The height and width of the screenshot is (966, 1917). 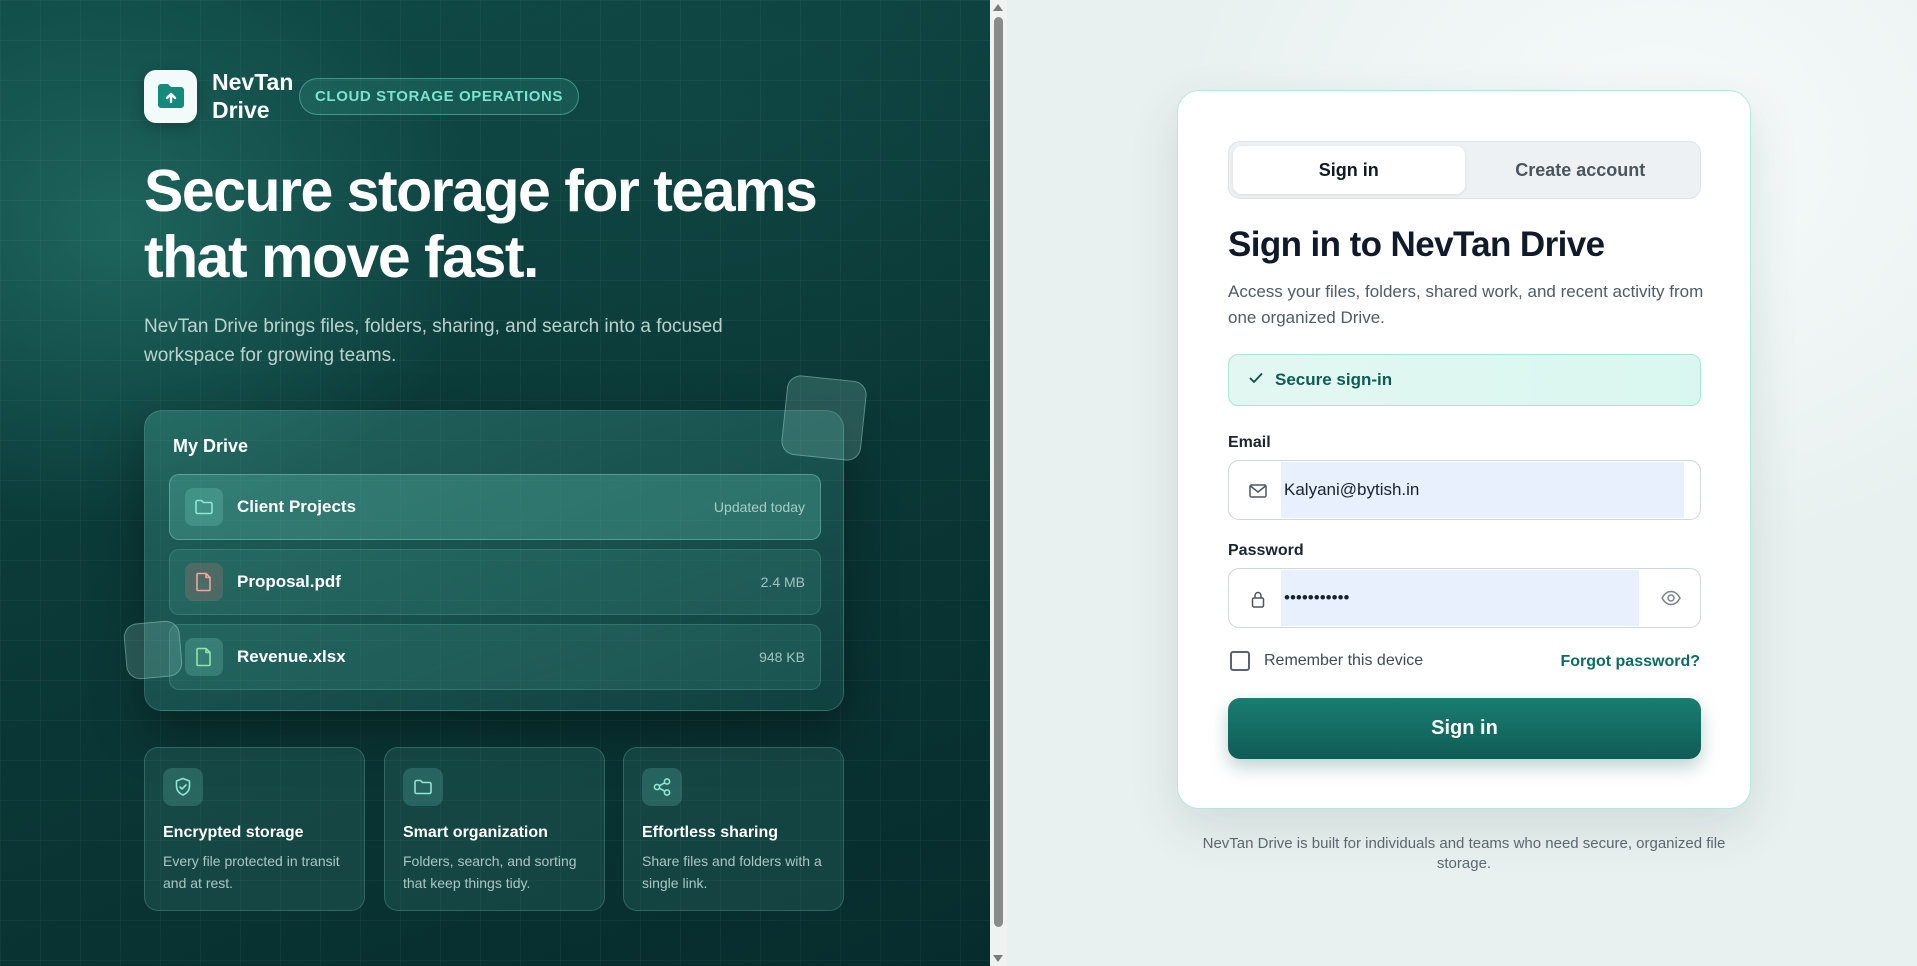 What do you see at coordinates (1349, 170) in the screenshot?
I see `tab-sign-in: Sign in` at bounding box center [1349, 170].